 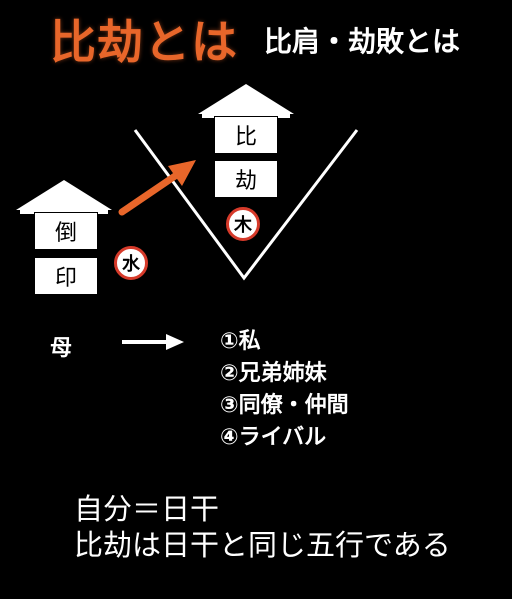 What do you see at coordinates (246, 135) in the screenshot?
I see `right-house-top-cell: 比` at bounding box center [246, 135].